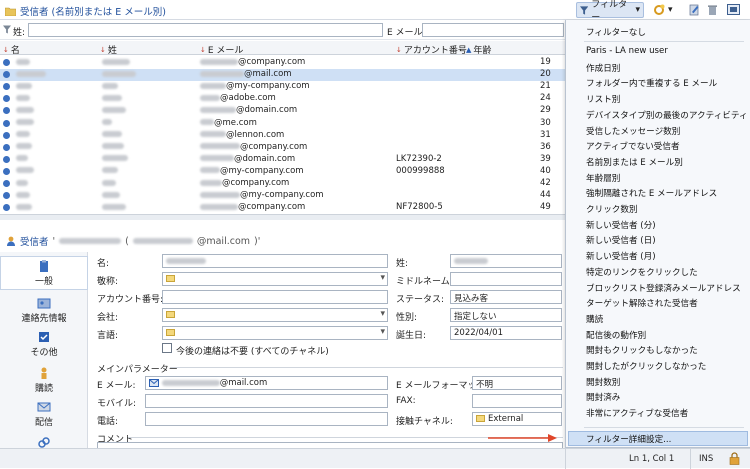 The height and width of the screenshot is (469, 750). Describe the element at coordinates (23, 62) in the screenshot. I see `cell-first-name` at that location.